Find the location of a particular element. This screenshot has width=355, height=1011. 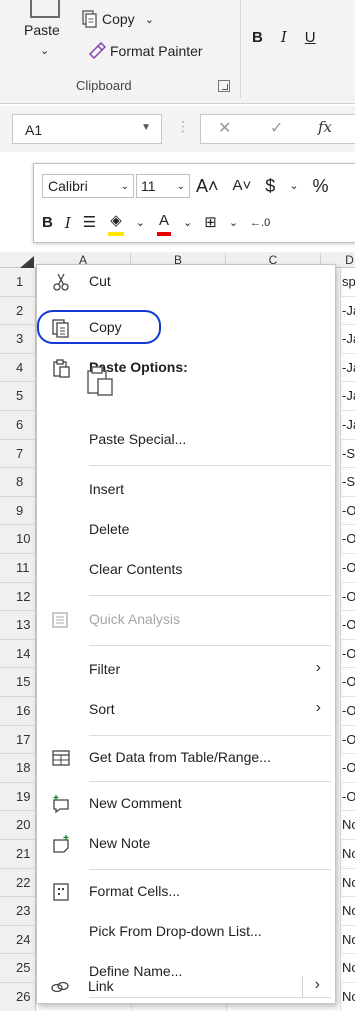

row-header: 6 is located at coordinates (18, 425).